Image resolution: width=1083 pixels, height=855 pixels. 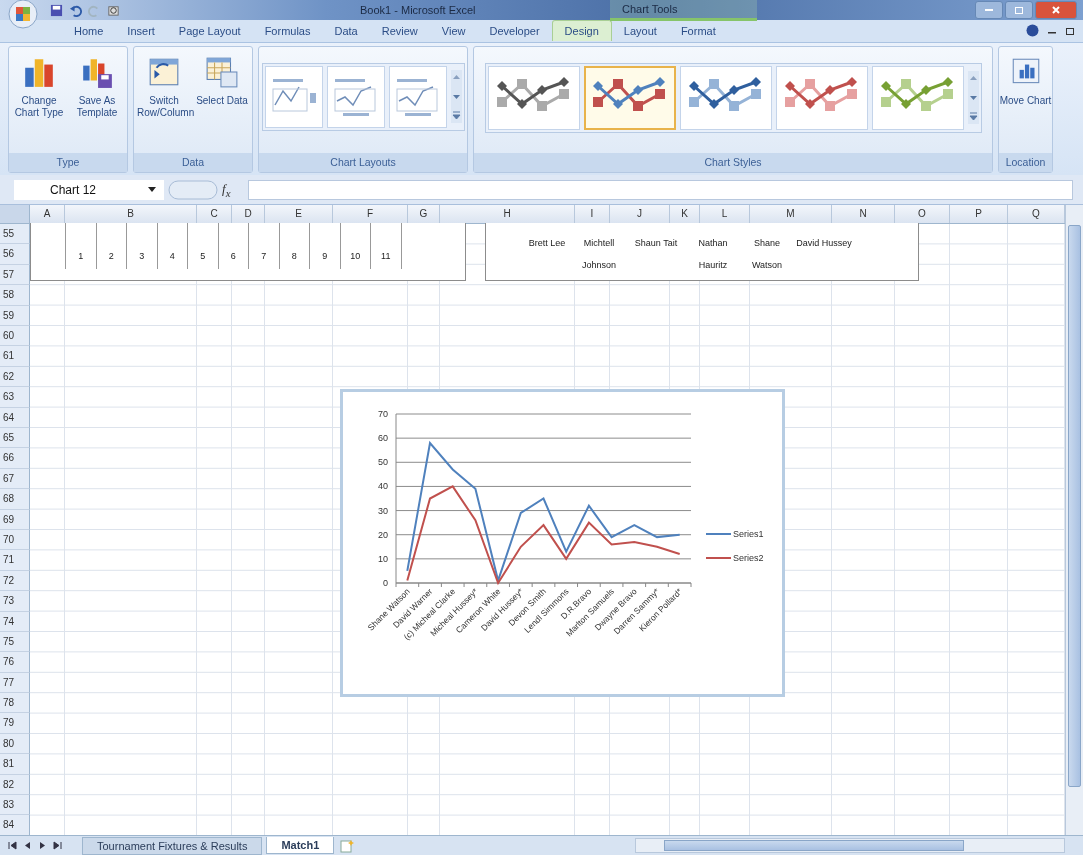 What do you see at coordinates (172, 845) in the screenshot?
I see `sheet-tab: Tournament Fixtures & Results` at bounding box center [172, 845].